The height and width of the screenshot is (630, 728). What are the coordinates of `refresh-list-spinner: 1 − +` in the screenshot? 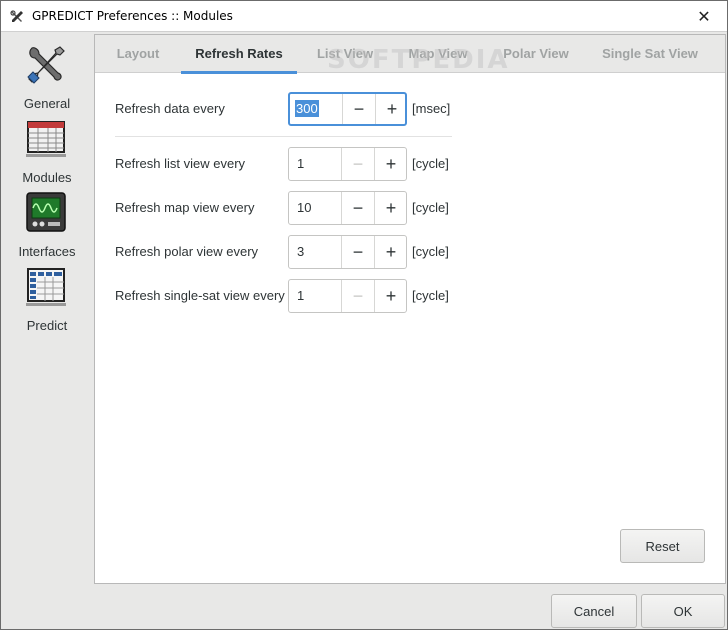 It's located at (347, 164).